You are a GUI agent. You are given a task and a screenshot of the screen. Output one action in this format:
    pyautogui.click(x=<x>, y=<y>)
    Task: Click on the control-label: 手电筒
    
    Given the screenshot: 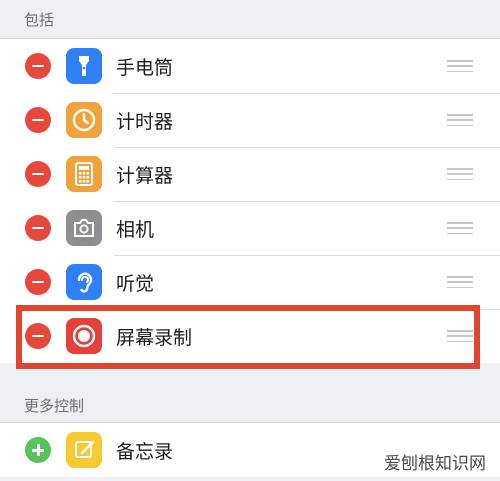 What is the action you would take?
    pyautogui.click(x=145, y=67)
    